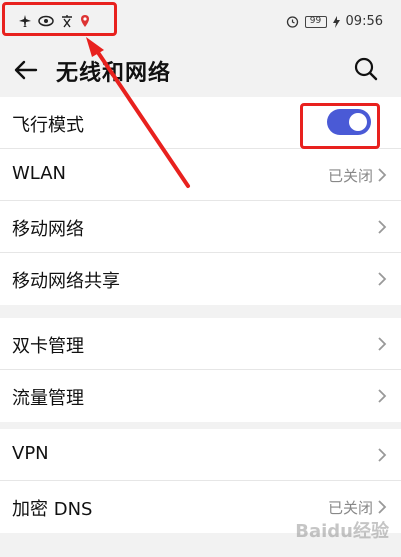 Image resolution: width=401 pixels, height=557 pixels. I want to click on row-label: 移动网络, so click(48, 229).